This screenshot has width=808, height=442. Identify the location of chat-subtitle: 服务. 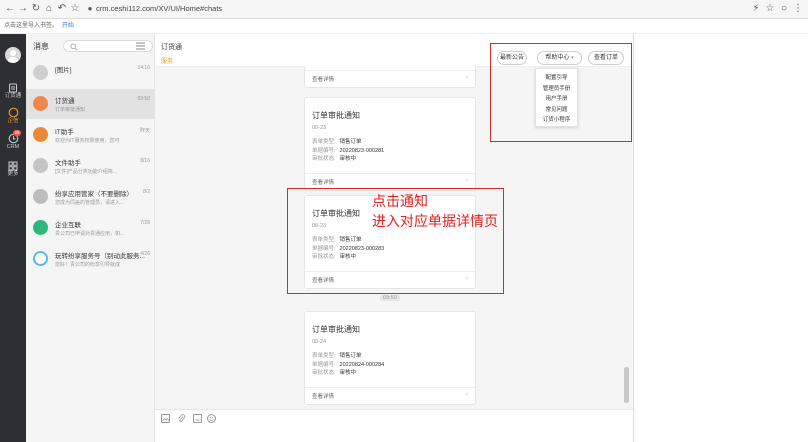
(167, 60).